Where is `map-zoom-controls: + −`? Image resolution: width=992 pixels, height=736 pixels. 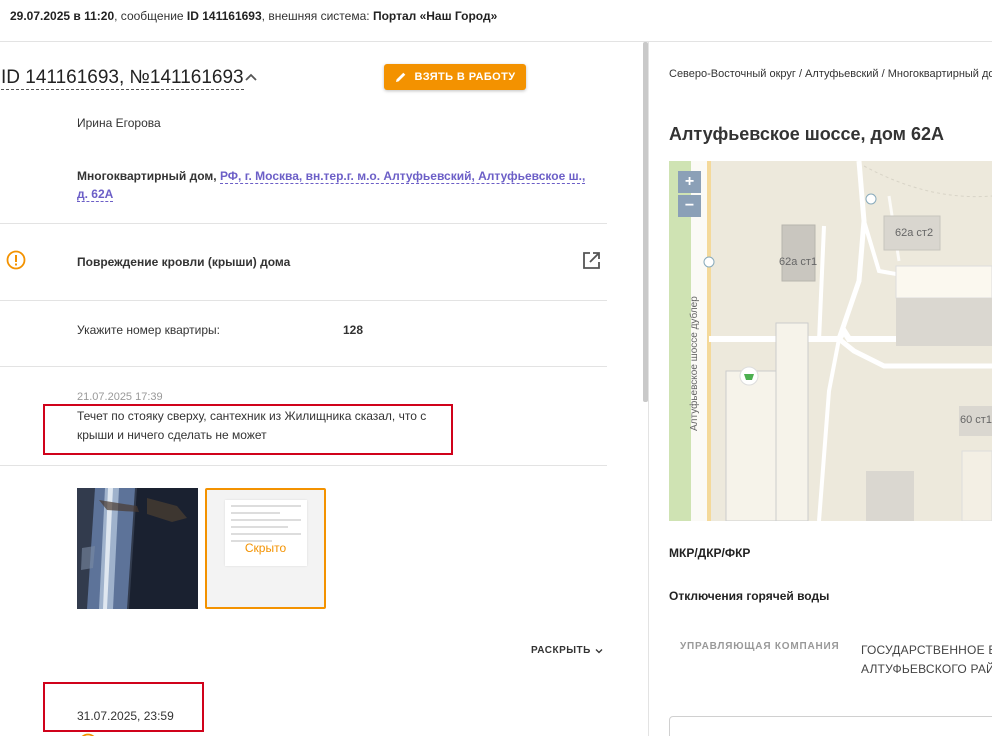
map-zoom-controls: + − is located at coordinates (689, 194).